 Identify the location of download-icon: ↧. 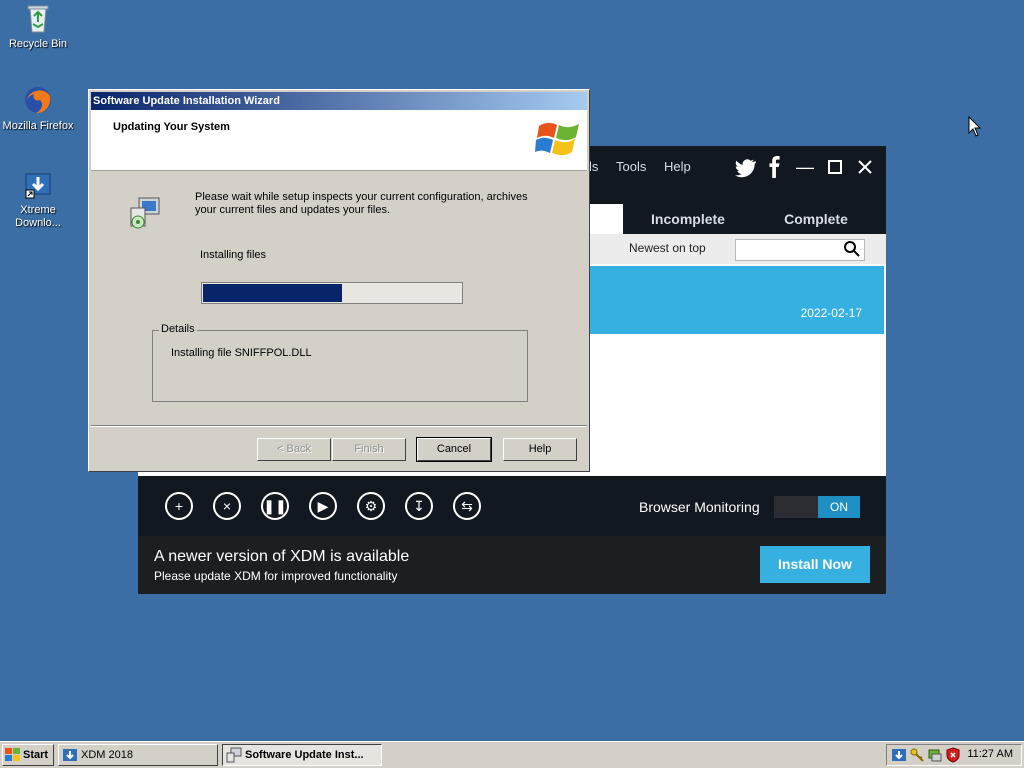
(419, 506).